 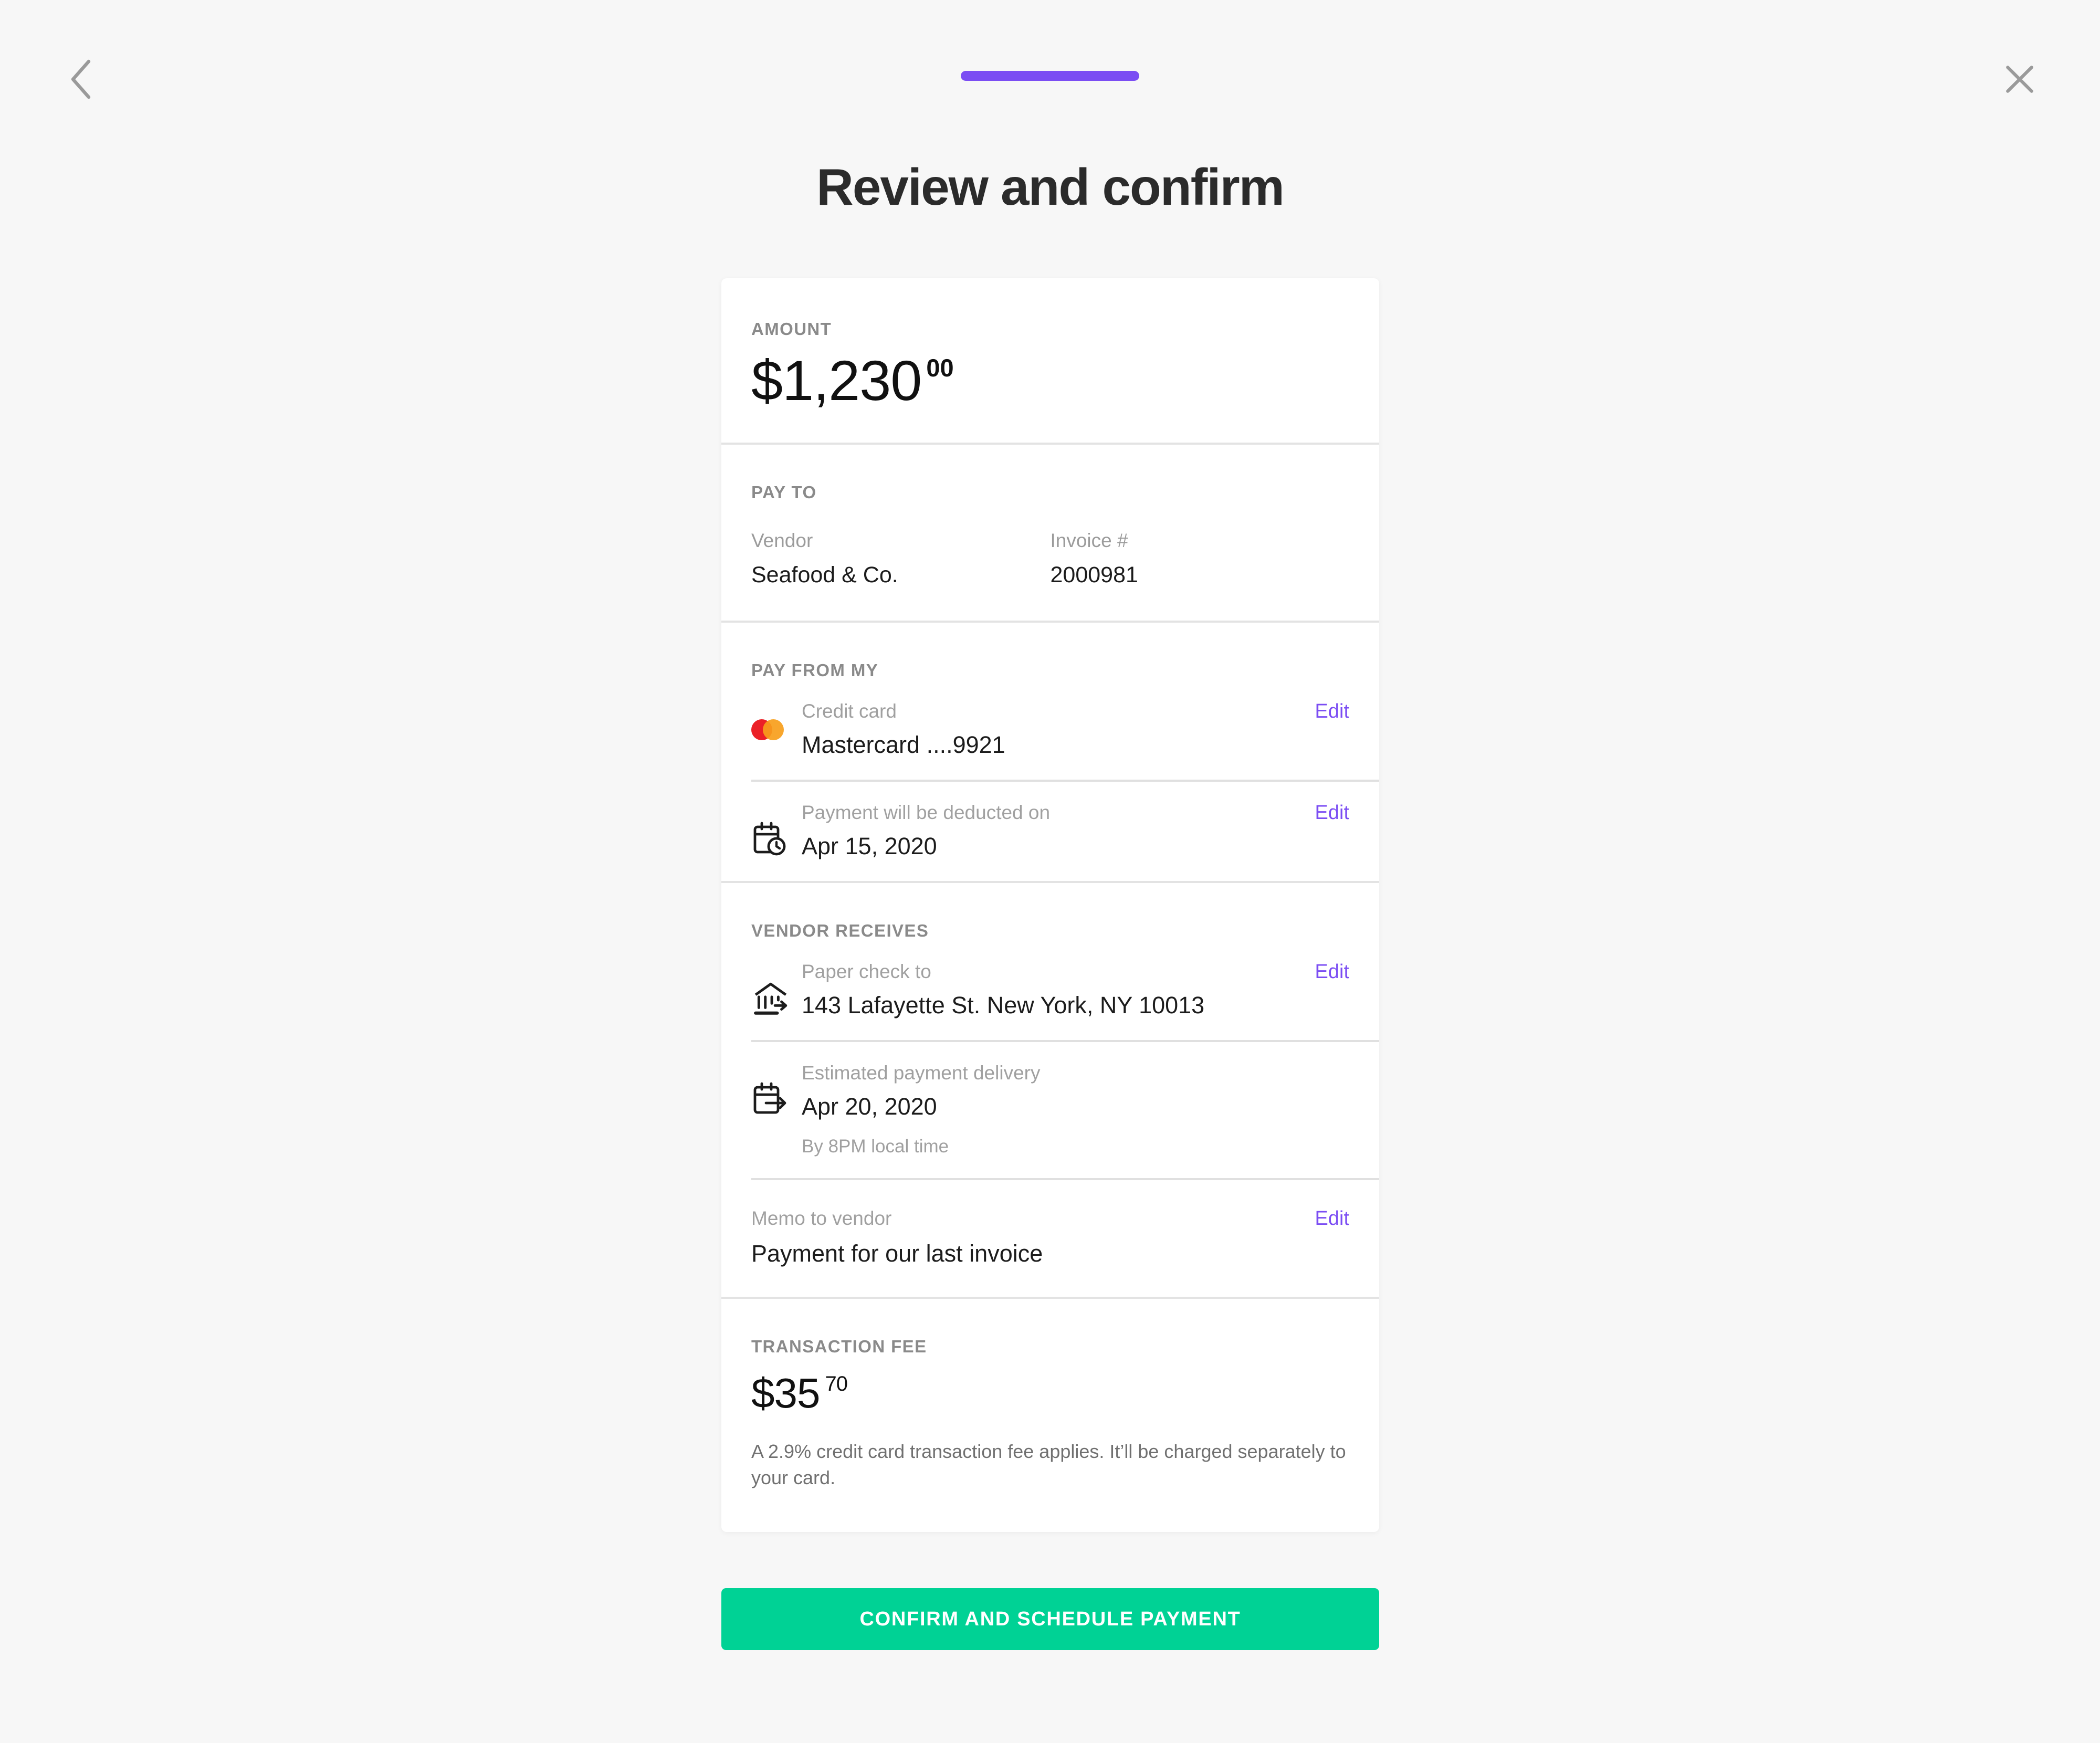 I want to click on pay-from-my-label: PAY FROM MY, so click(x=815, y=670).